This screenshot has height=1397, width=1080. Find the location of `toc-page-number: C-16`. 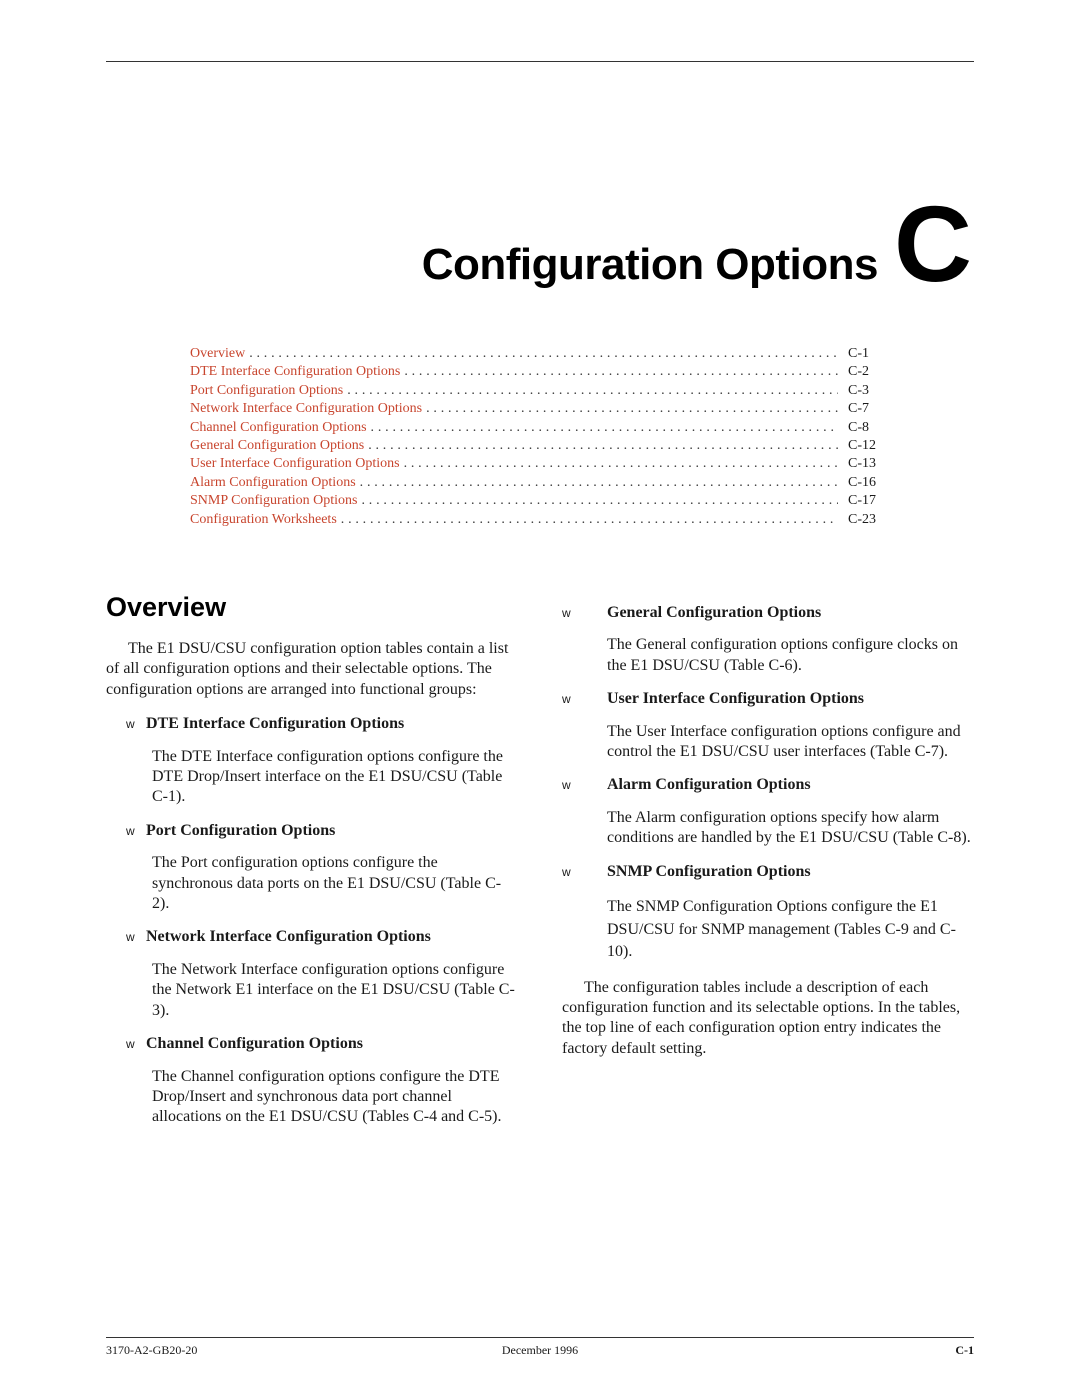

toc-page-number: C-16 is located at coordinates (862, 482).